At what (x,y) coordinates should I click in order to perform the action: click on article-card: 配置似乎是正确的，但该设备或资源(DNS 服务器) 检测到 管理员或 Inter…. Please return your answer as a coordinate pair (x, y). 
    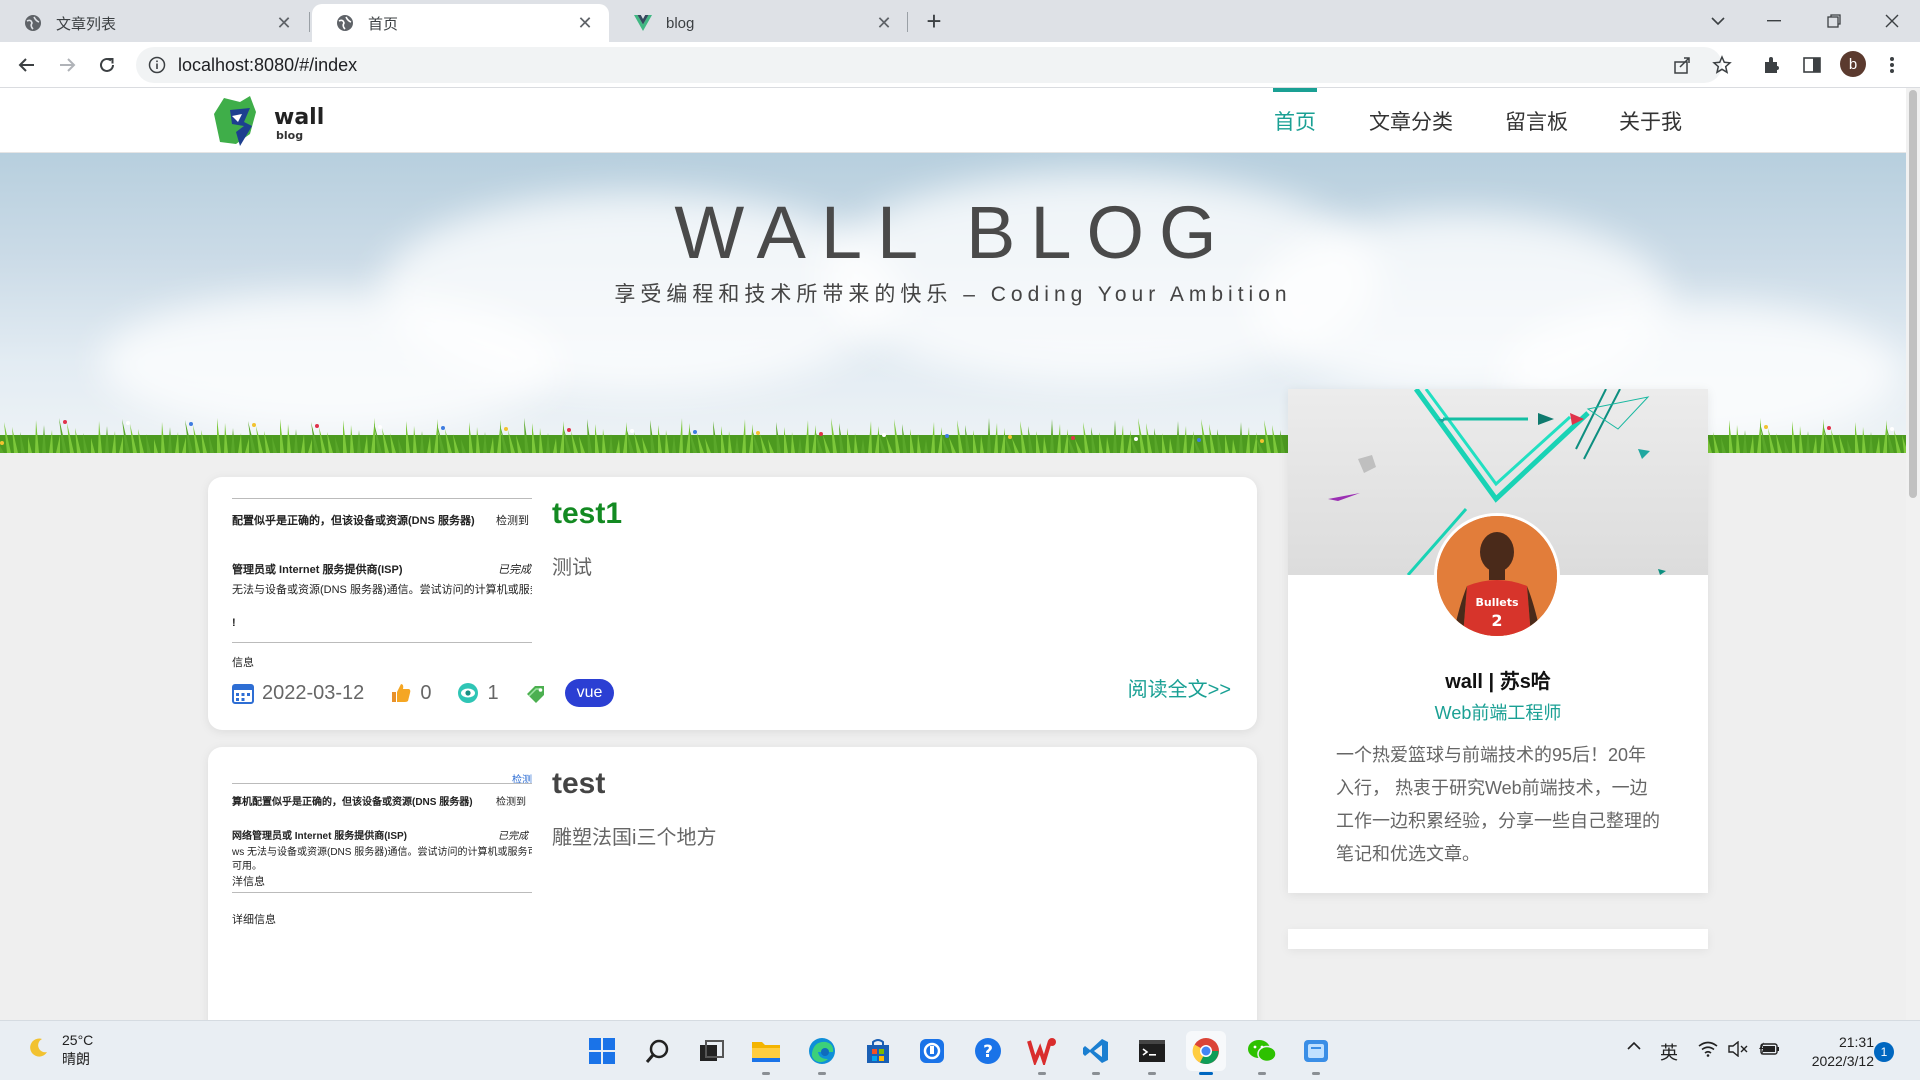
    Looking at the image, I should click on (732, 603).